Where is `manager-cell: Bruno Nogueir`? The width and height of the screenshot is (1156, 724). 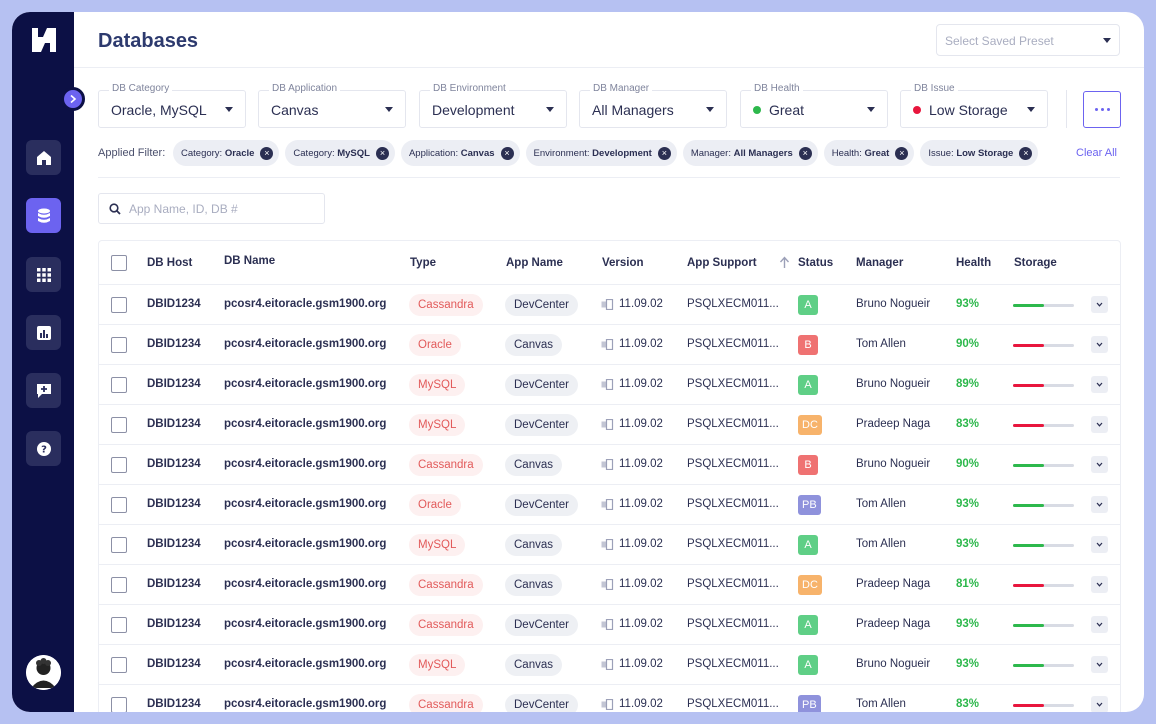
manager-cell: Bruno Nogueir is located at coordinates (893, 384).